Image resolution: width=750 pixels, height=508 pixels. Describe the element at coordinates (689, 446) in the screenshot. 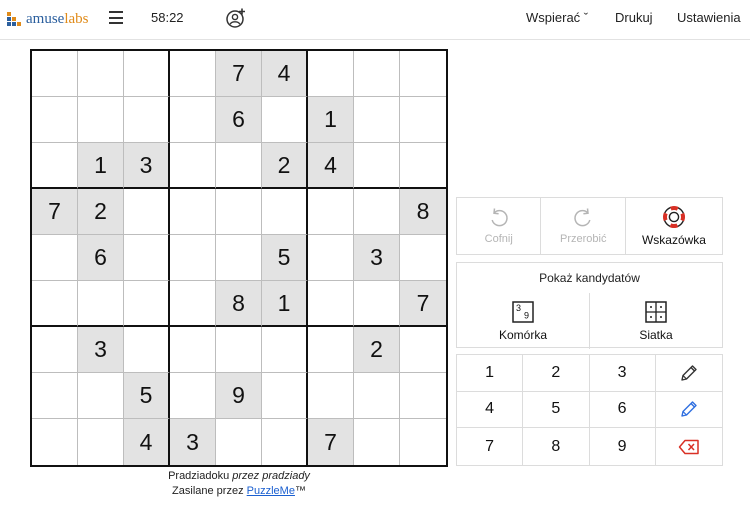

I see `erase-button` at that location.